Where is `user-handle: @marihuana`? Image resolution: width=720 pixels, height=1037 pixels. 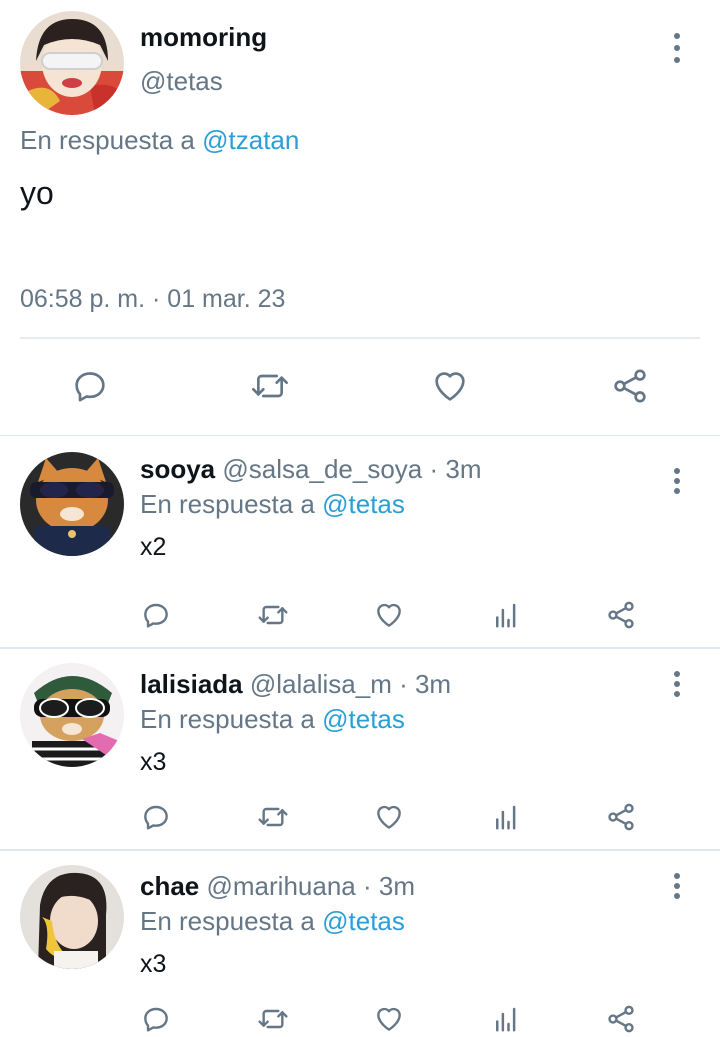
user-handle: @marihuana is located at coordinates (281, 886).